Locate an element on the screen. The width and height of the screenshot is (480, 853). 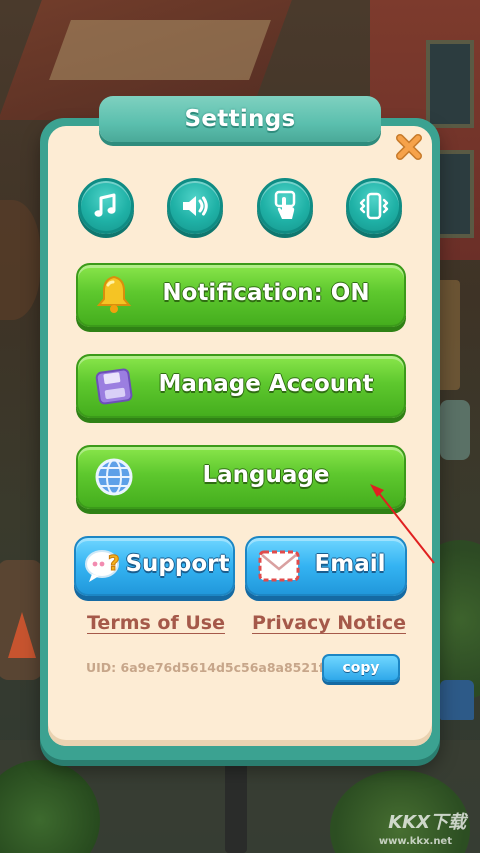
privacy-notice-link: Privacy Notice is located at coordinates (329, 623).